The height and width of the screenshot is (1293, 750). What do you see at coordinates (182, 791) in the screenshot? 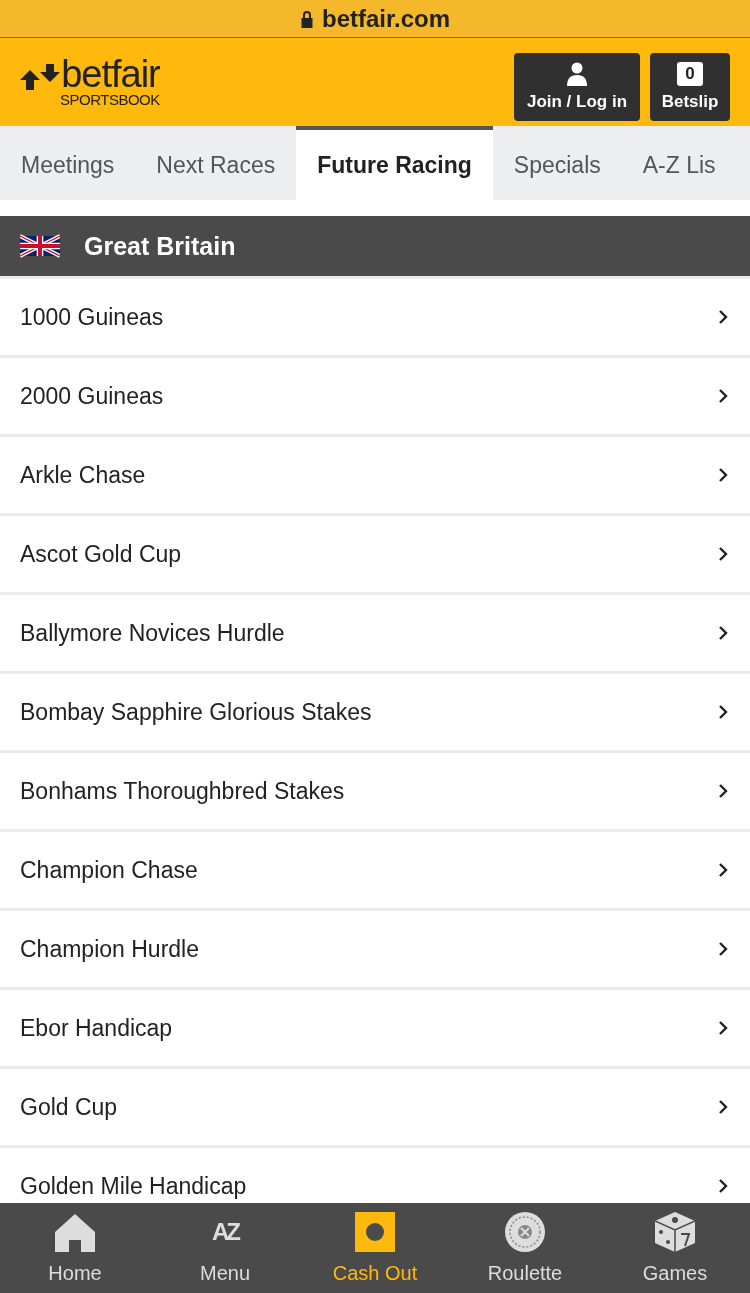
I see `race-name: Bonhams Thoroughbred Stakes` at bounding box center [182, 791].